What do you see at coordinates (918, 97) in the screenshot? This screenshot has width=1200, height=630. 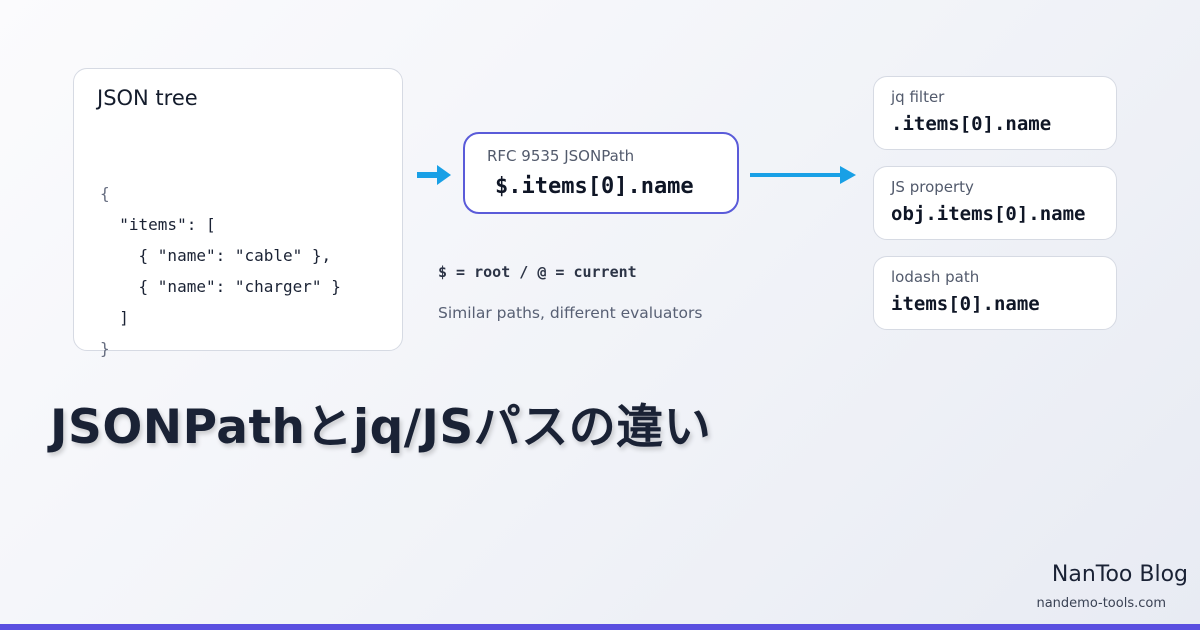 I see `card-label: jq filter` at bounding box center [918, 97].